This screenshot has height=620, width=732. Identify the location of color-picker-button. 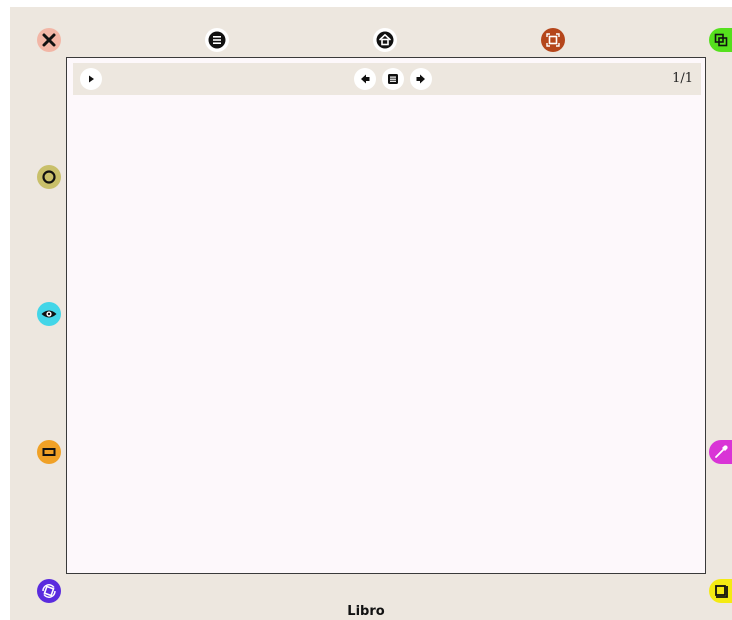
(720, 452).